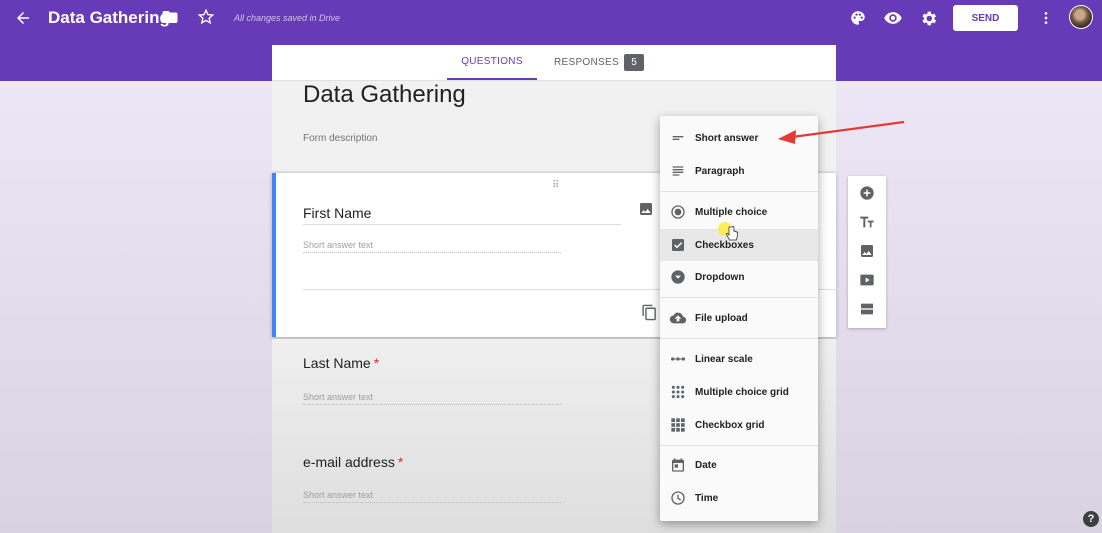  I want to click on duplicate-icon, so click(649, 312).